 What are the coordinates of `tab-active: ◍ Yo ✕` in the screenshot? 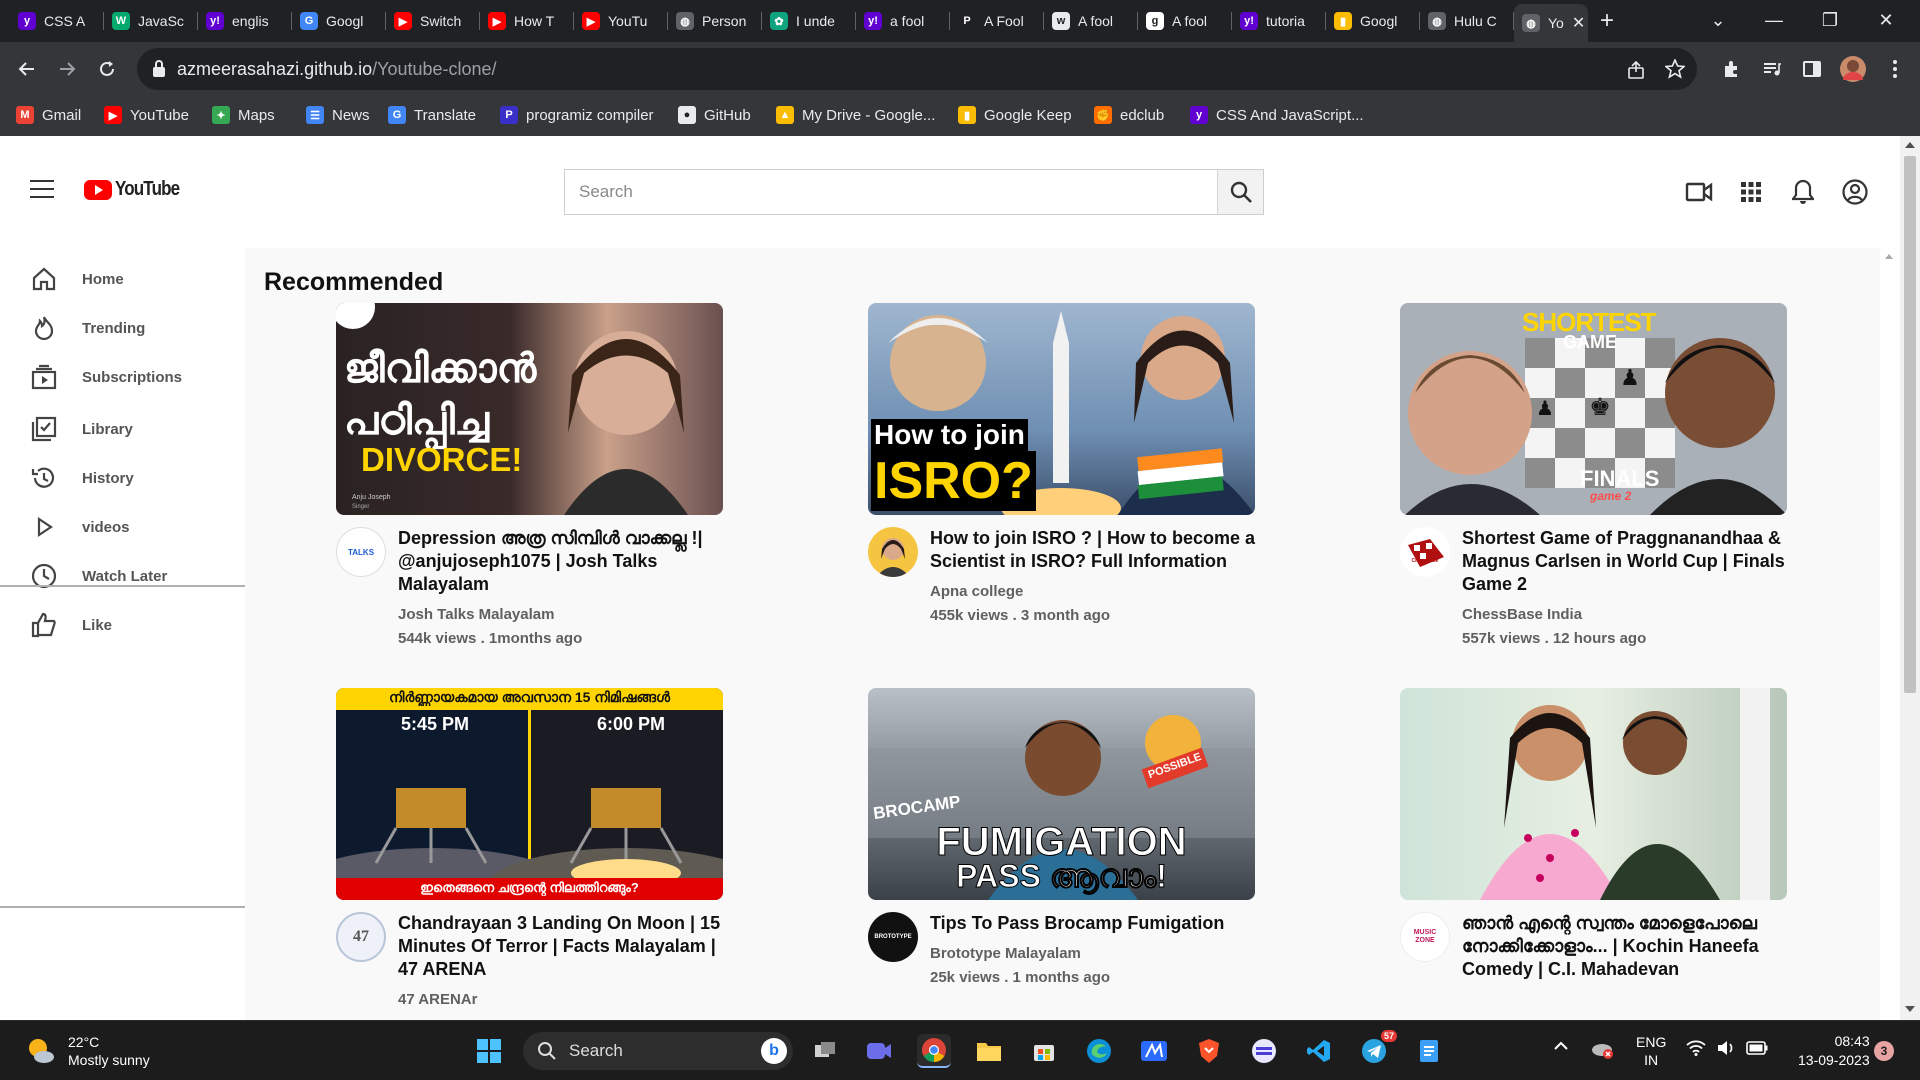 It's located at (1551, 23).